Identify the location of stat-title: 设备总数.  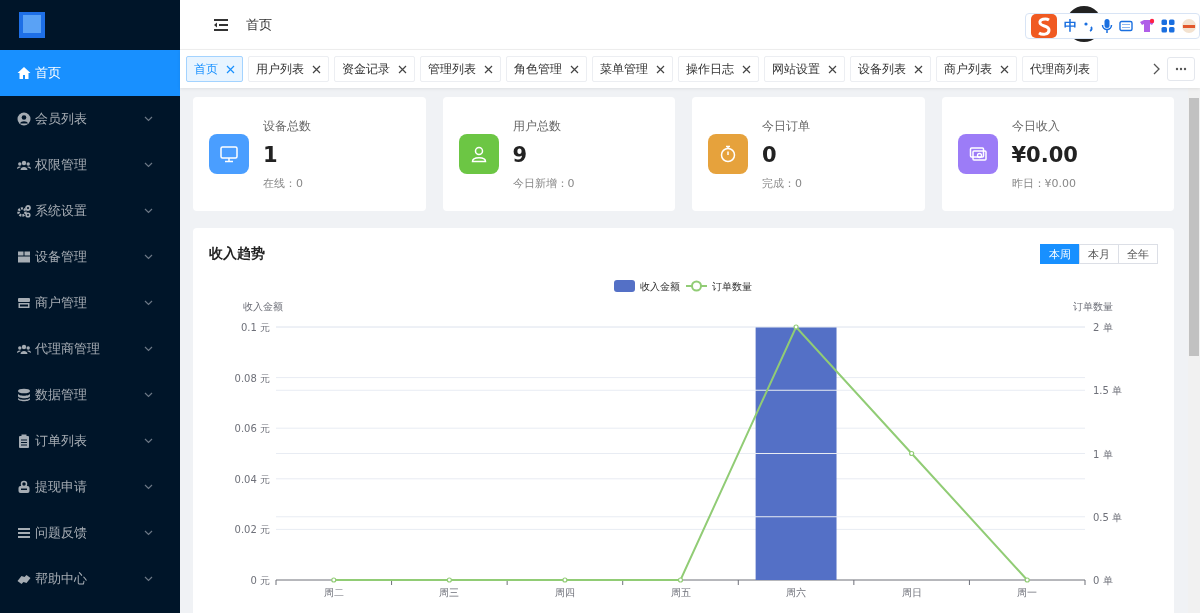
(287, 126).